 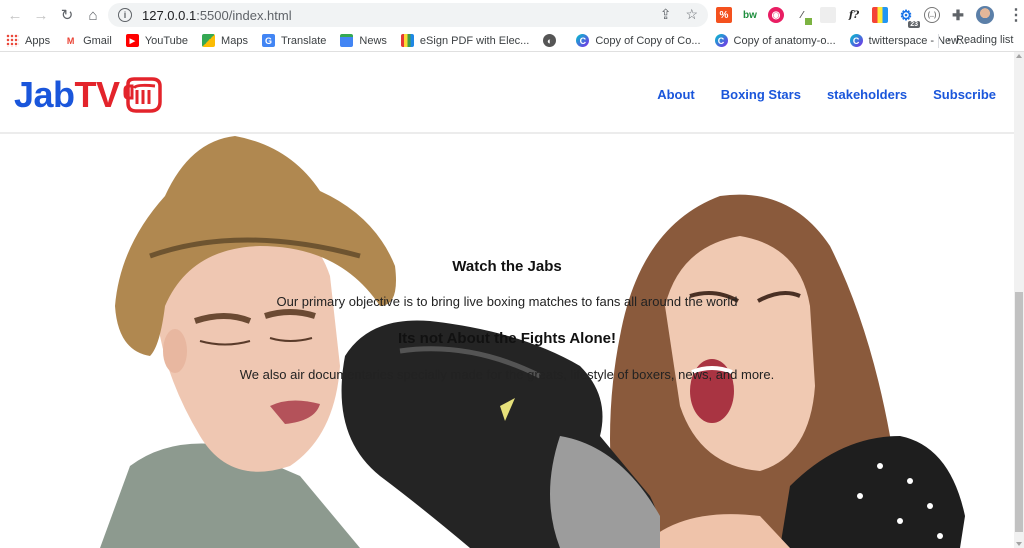 I want to click on bookmark-star-icon: ☆, so click(x=691, y=14).